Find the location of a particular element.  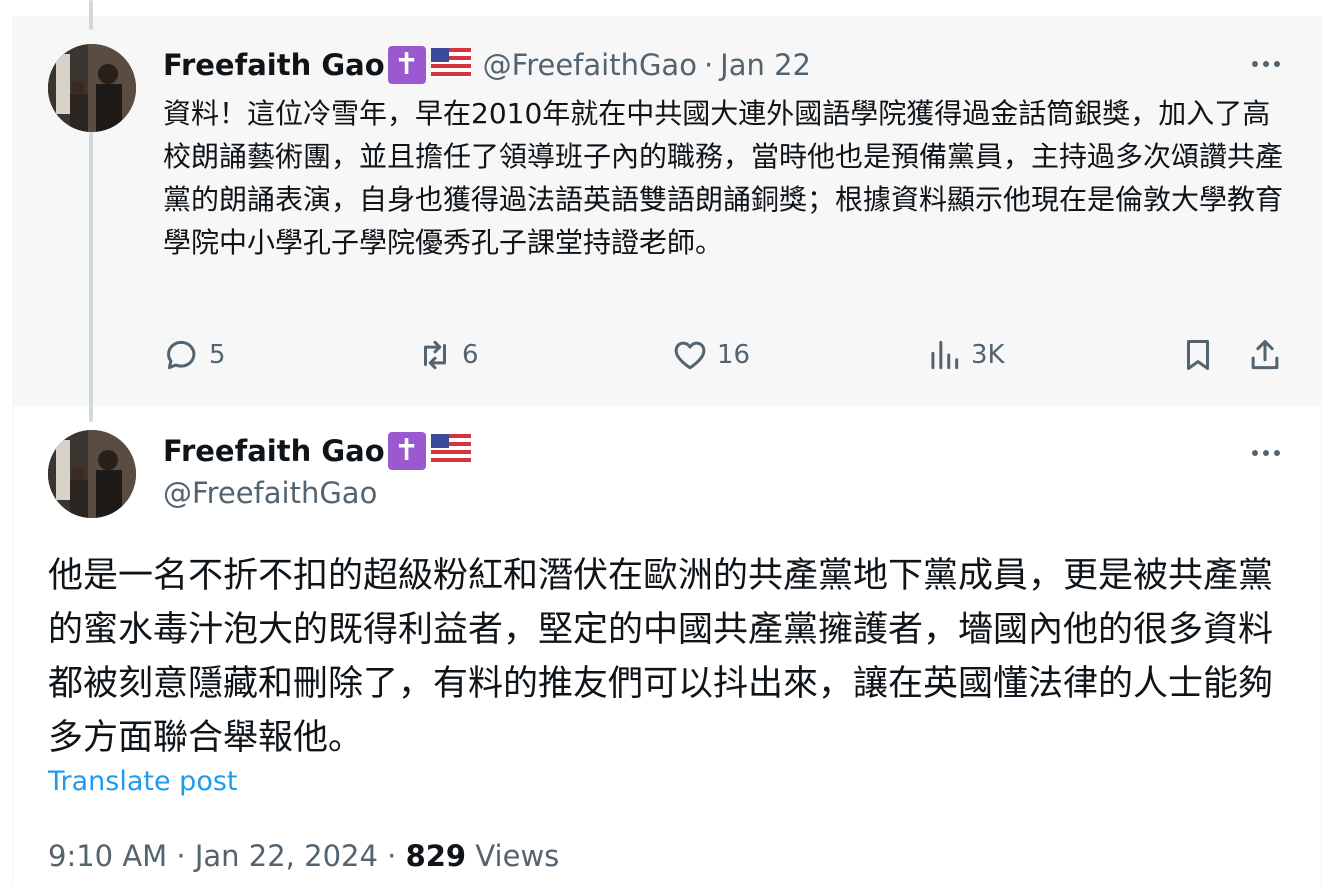

thread-line-top is located at coordinates (91, 15).